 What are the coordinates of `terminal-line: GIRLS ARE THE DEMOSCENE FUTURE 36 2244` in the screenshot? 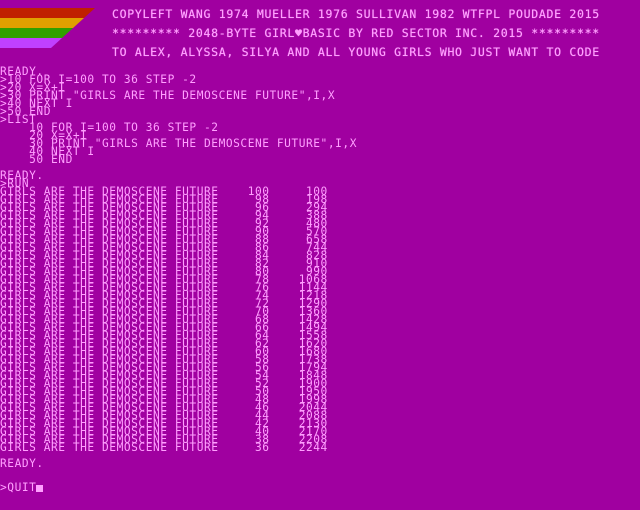 It's located at (164, 447).